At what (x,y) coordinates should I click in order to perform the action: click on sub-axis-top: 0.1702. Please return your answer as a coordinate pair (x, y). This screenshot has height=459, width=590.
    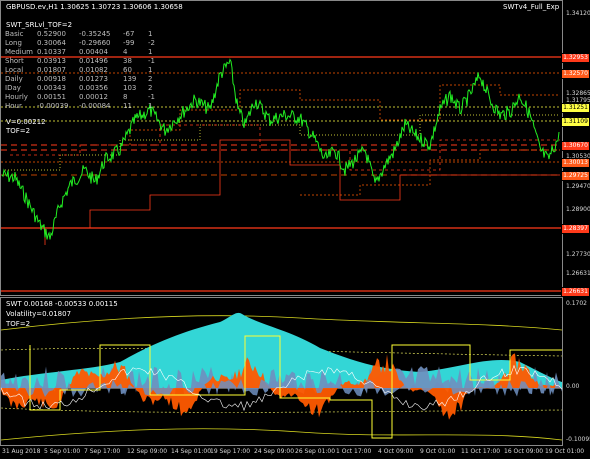
    Looking at the image, I should click on (576, 303).